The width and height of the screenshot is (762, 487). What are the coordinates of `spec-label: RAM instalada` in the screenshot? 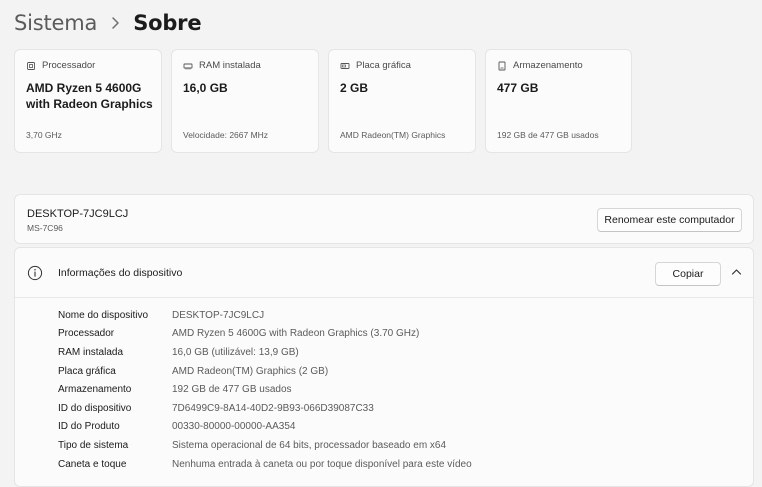 It's located at (91, 352).